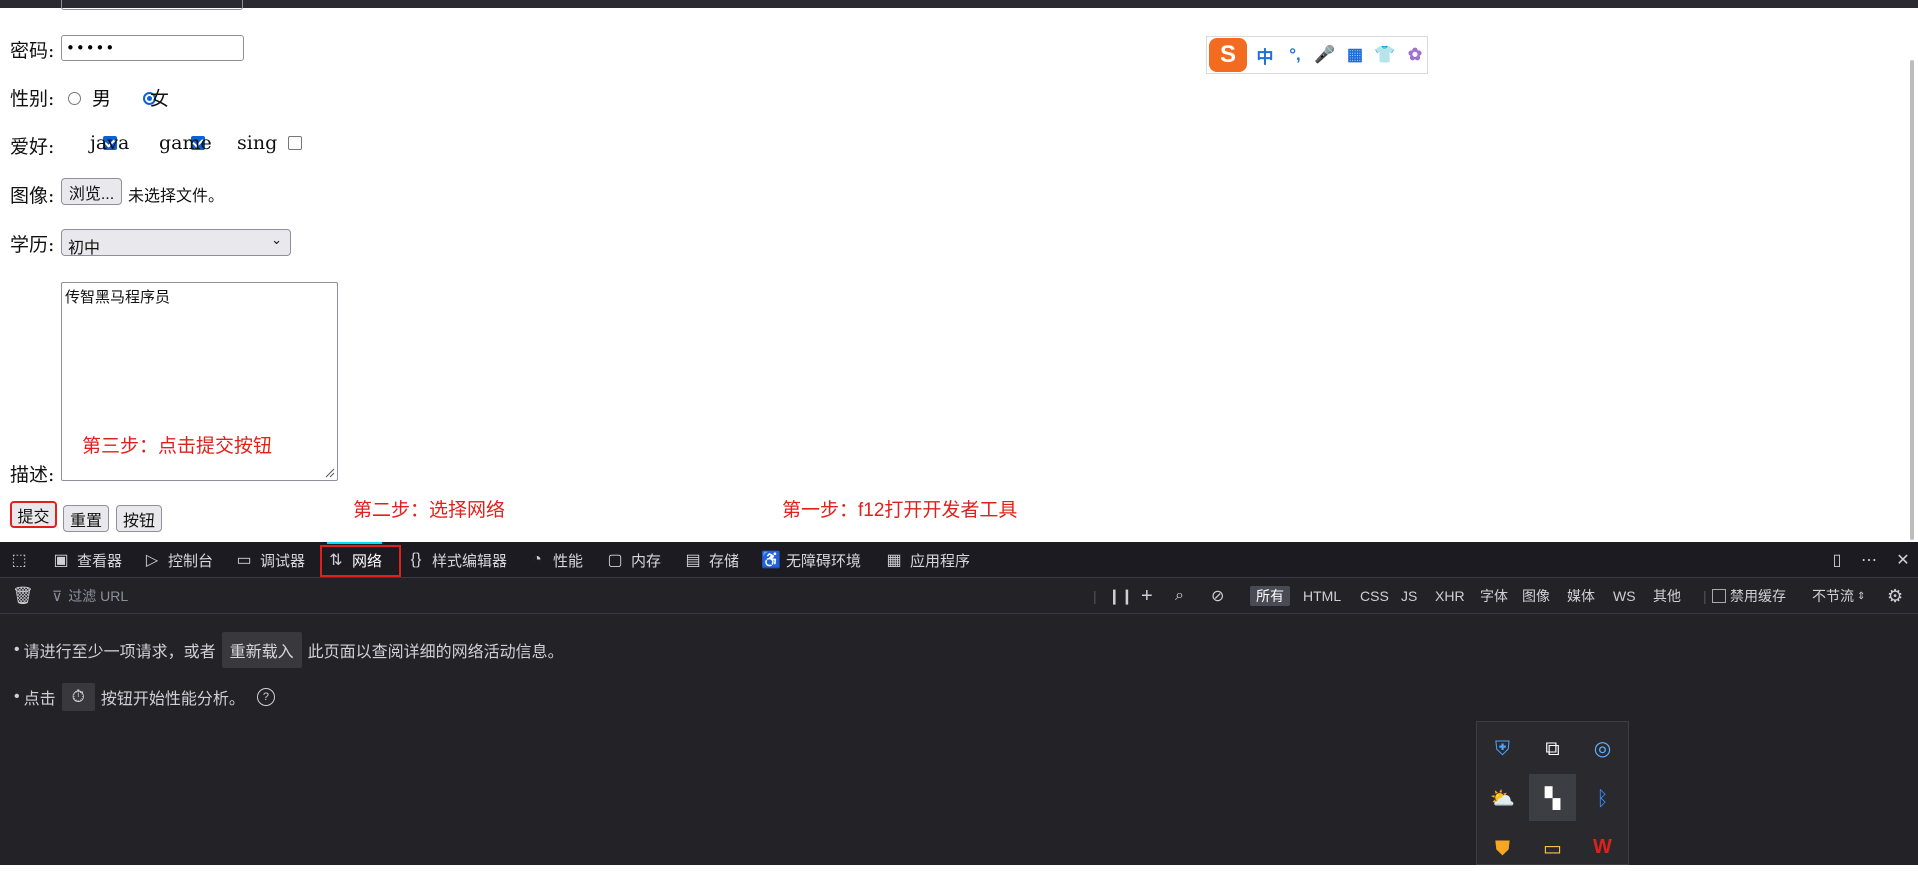  What do you see at coordinates (152, 5) in the screenshot?
I see `username-input-partial` at bounding box center [152, 5].